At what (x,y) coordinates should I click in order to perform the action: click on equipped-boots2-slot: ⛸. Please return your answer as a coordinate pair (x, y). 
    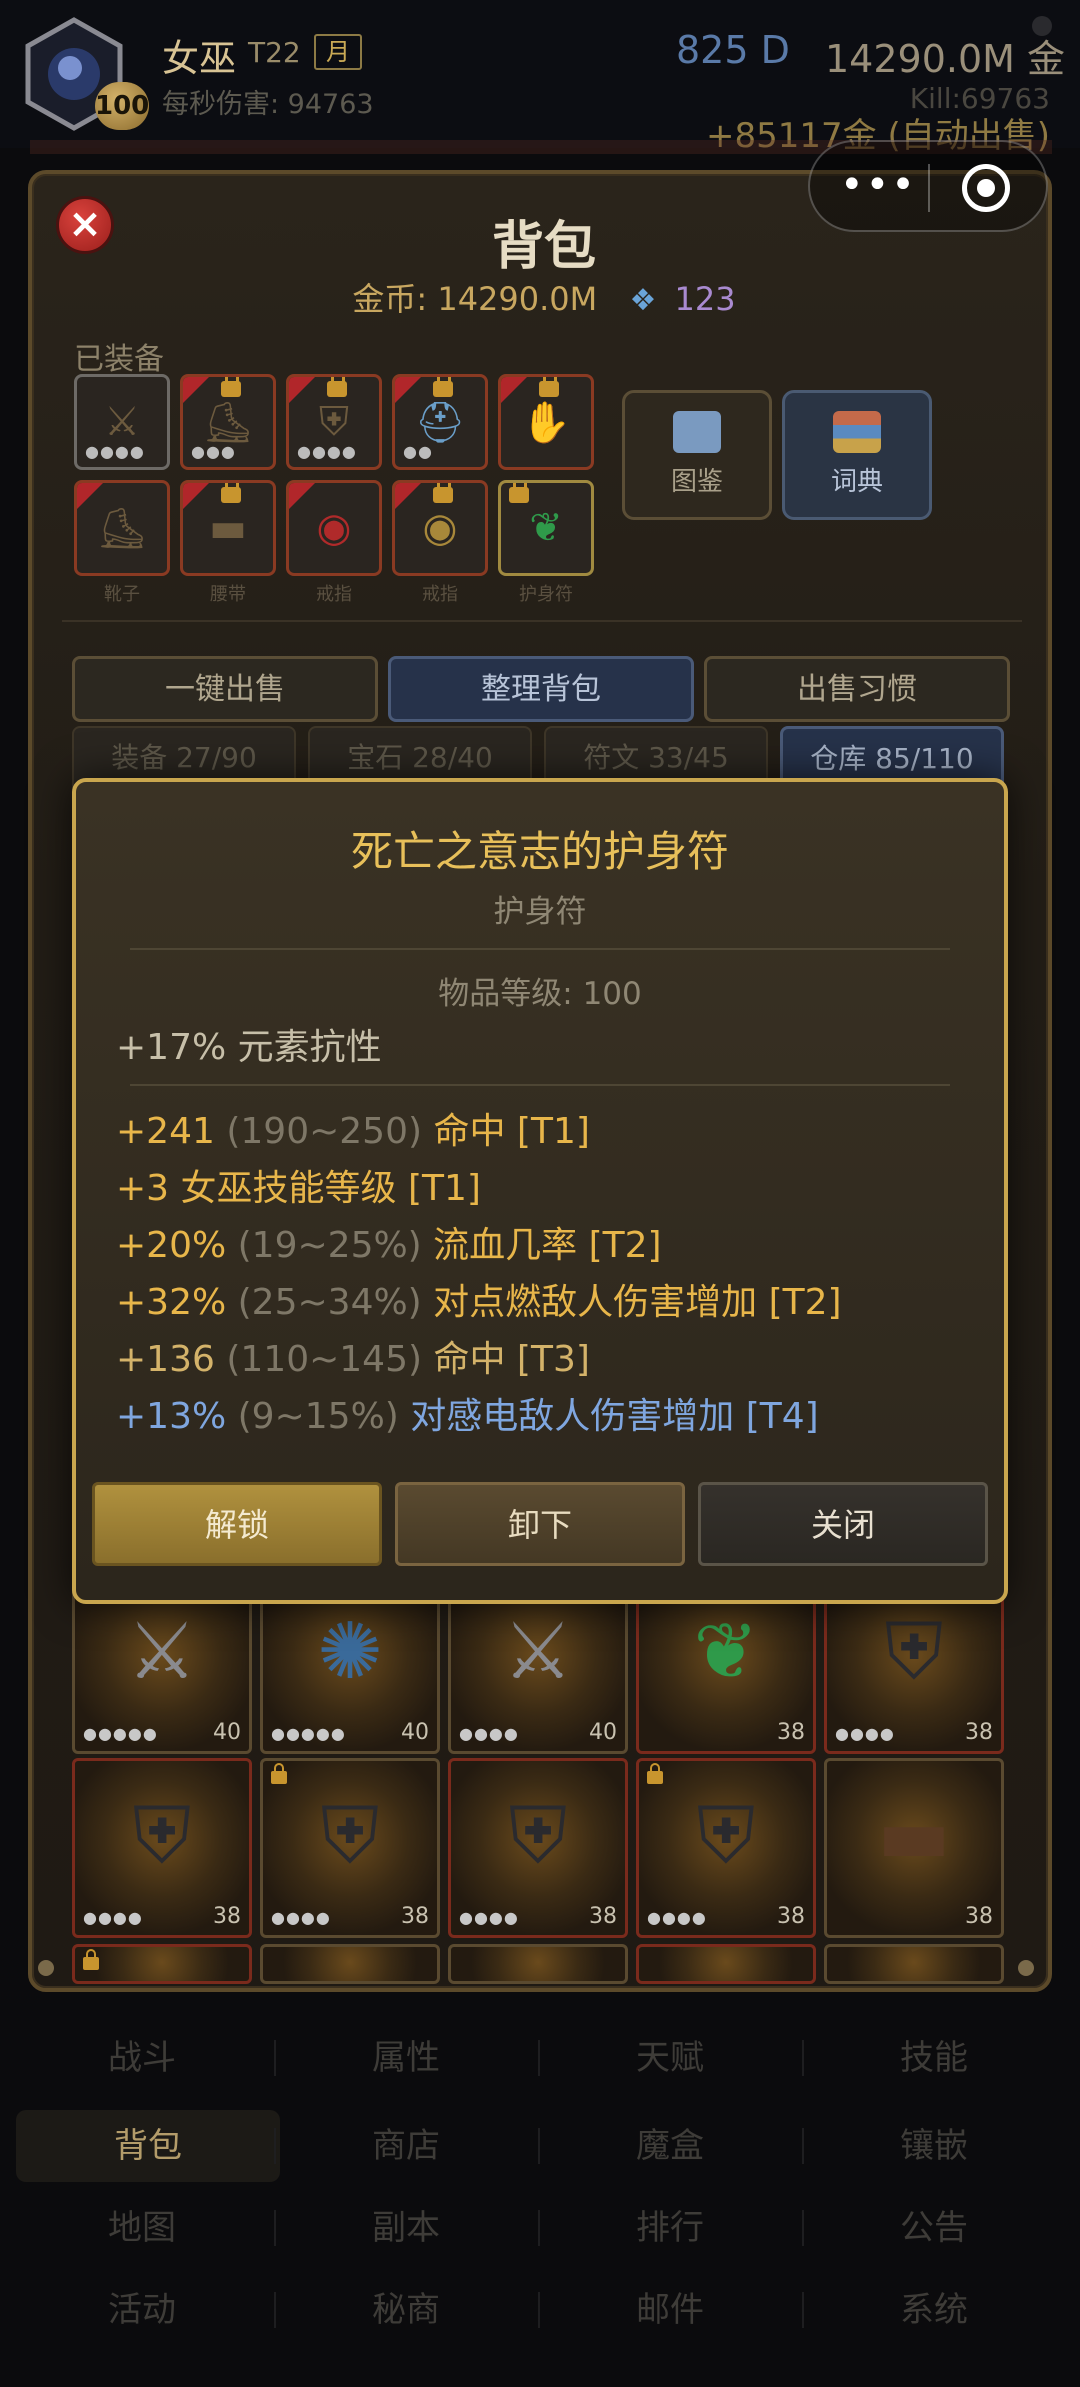
    Looking at the image, I should click on (122, 528).